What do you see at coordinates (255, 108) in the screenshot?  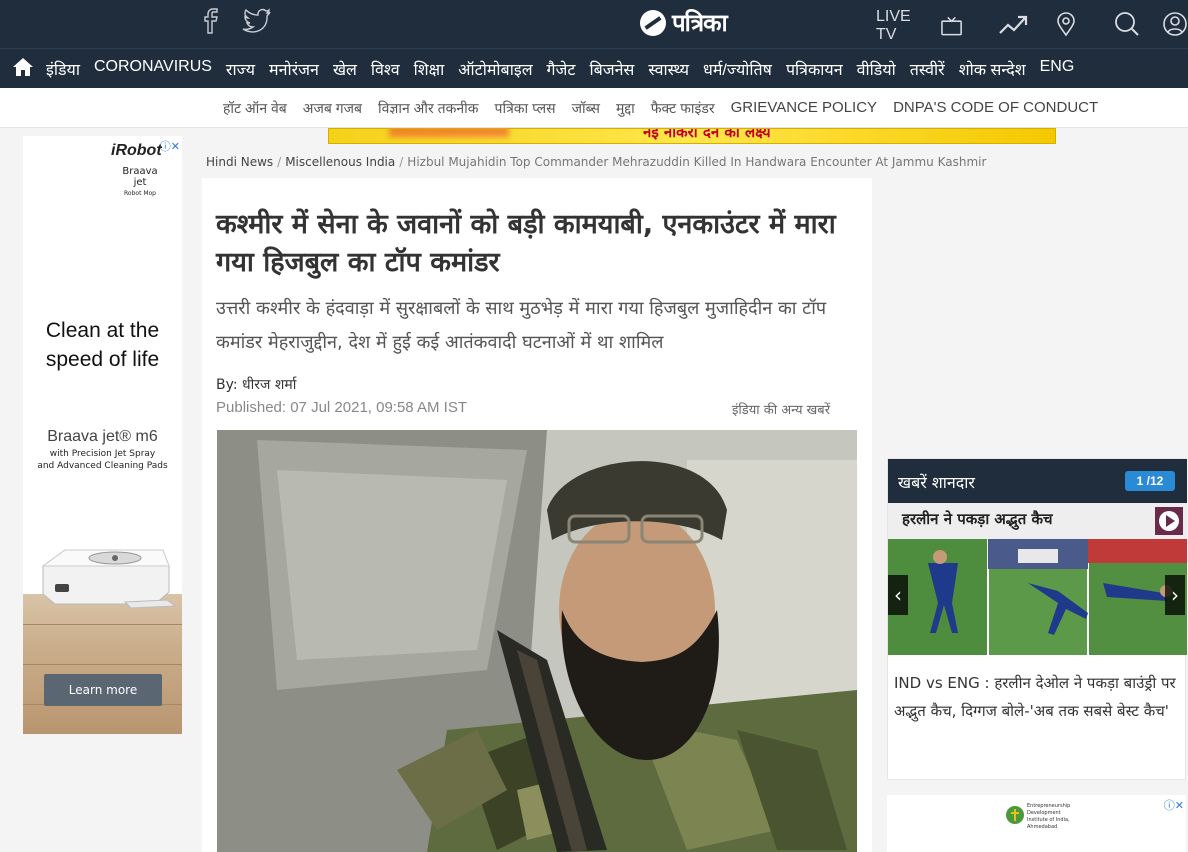 I see `subnav-item-hot-on-web: हॉट ऑन वेब` at bounding box center [255, 108].